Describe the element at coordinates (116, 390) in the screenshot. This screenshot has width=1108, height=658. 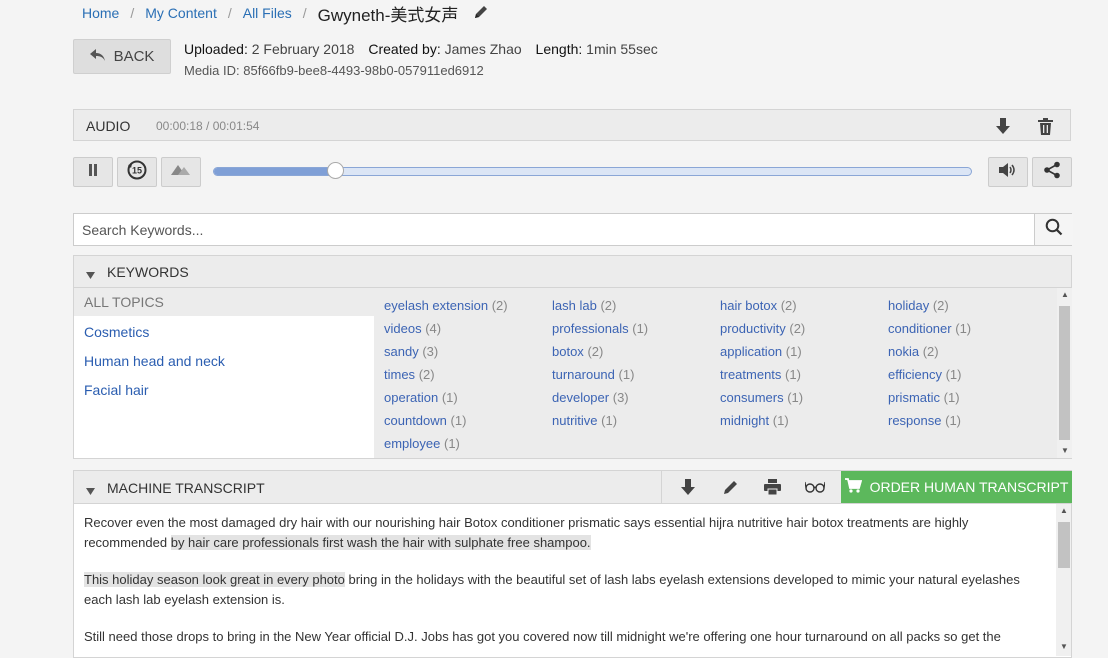
I see `topic-facial-hair: Facial hair` at that location.